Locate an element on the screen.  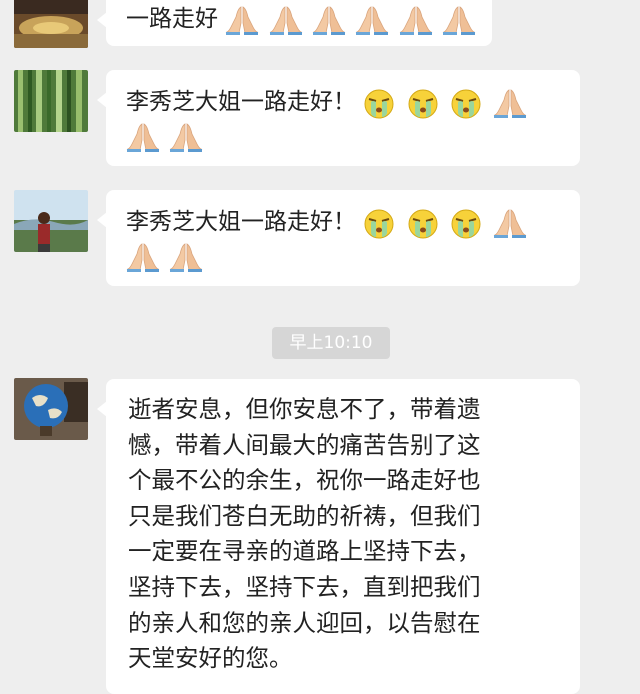
message-text-line: 天堂安好的您。 is located at coordinates (210, 658).